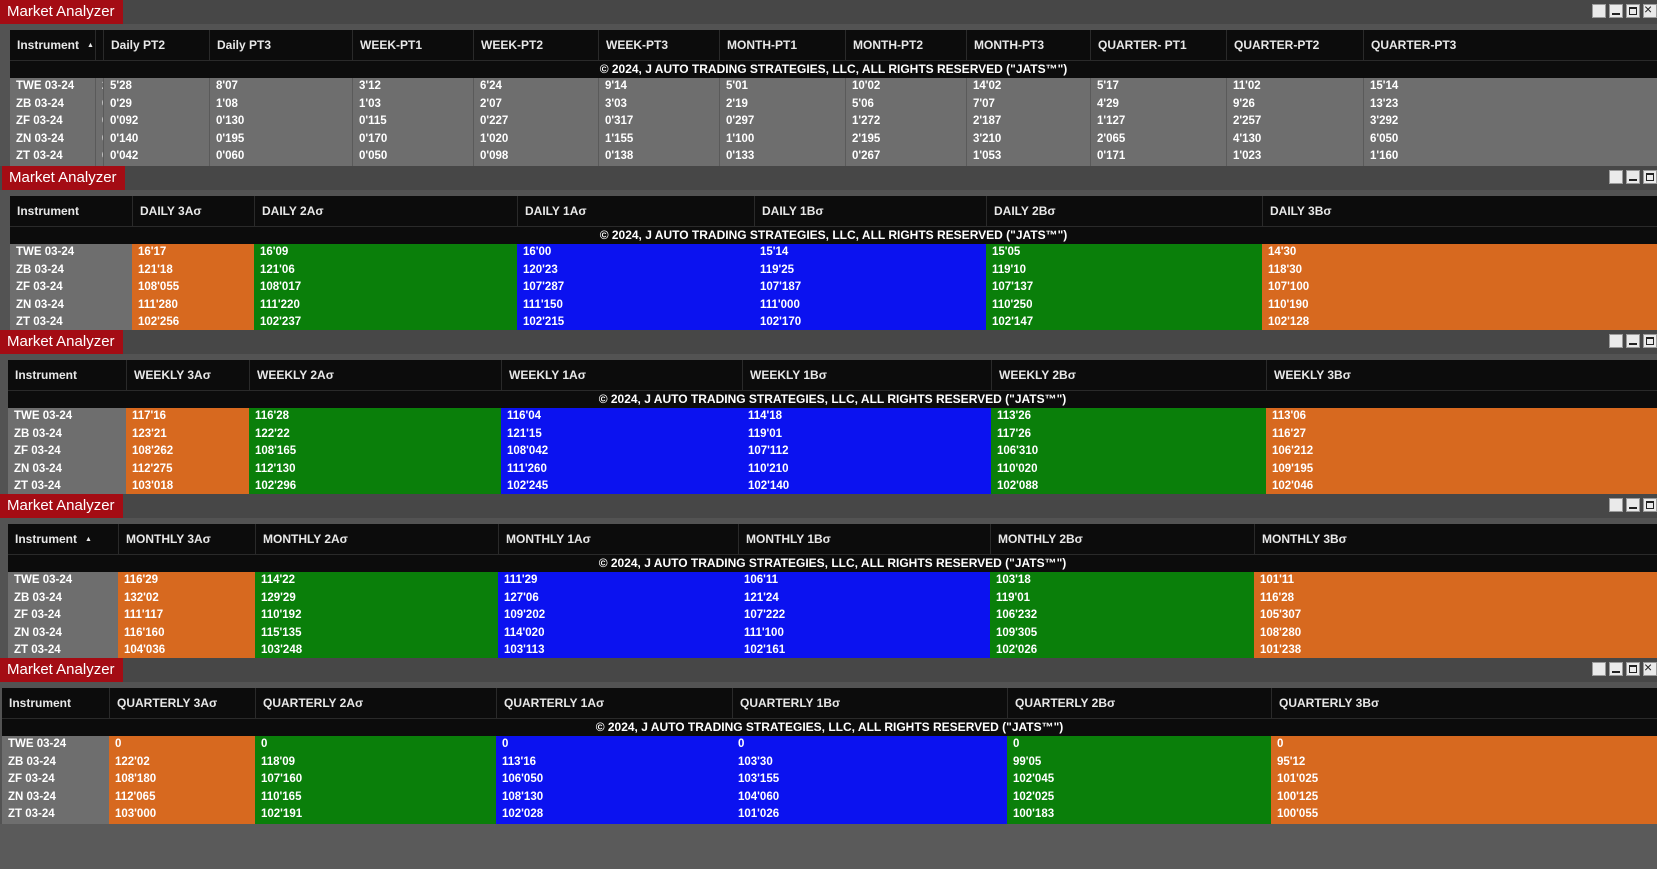 The image size is (1657, 869). What do you see at coordinates (535, 139) in the screenshot?
I see `value-cell: 1'020` at bounding box center [535, 139].